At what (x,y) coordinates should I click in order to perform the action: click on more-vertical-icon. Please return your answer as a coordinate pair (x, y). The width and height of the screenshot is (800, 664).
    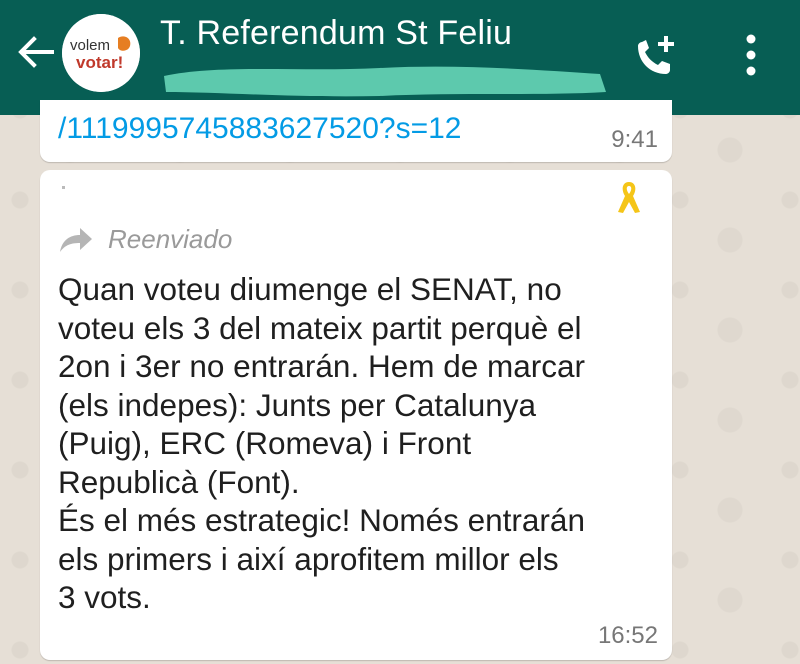
    Looking at the image, I should click on (751, 55).